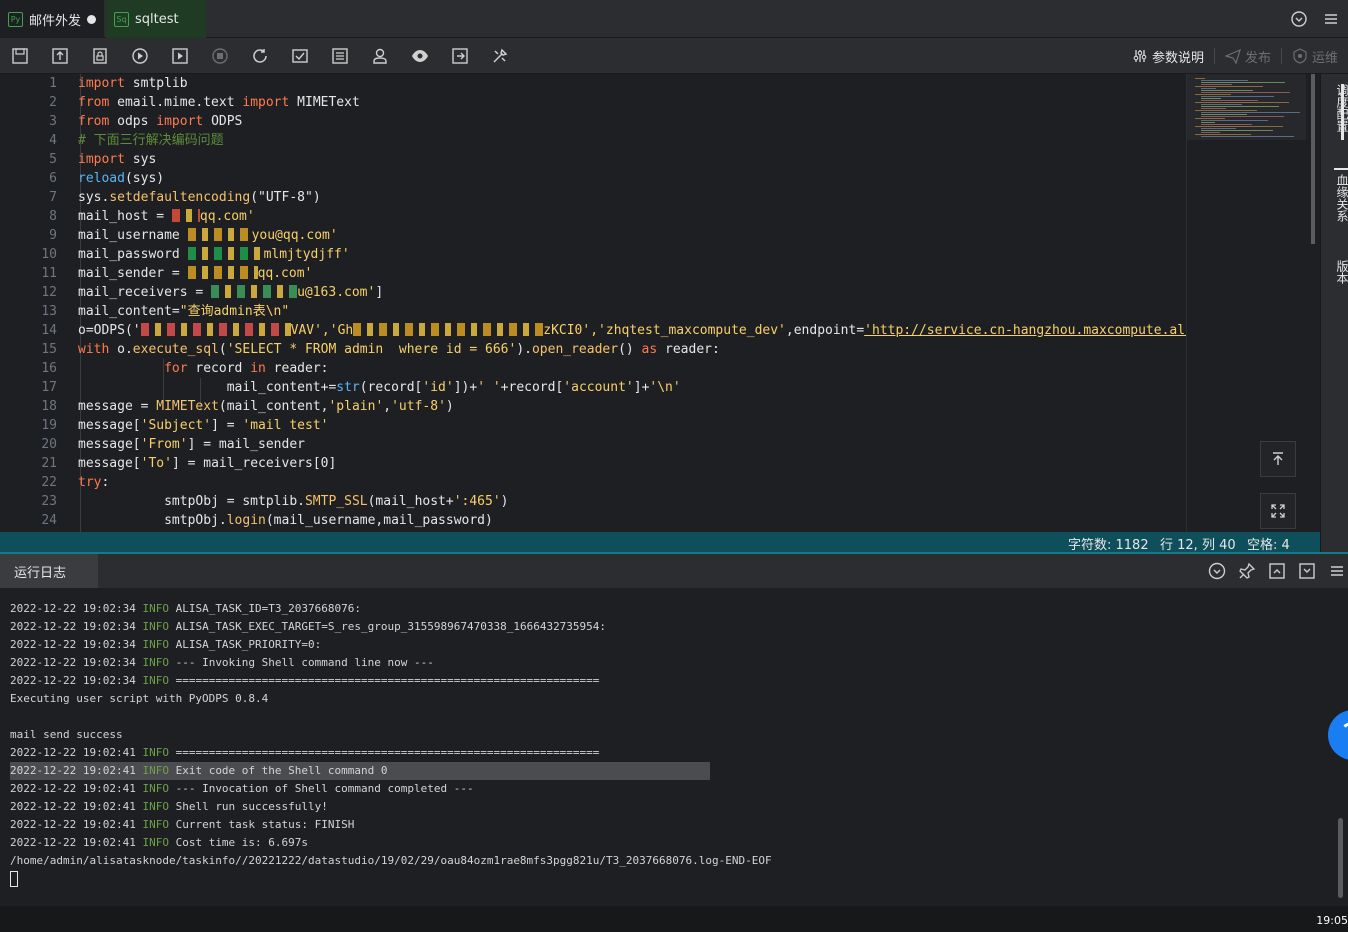 This screenshot has width=1348, height=932. What do you see at coordinates (49, 571) in the screenshot?
I see `tab-run-log: 运行日志` at bounding box center [49, 571].